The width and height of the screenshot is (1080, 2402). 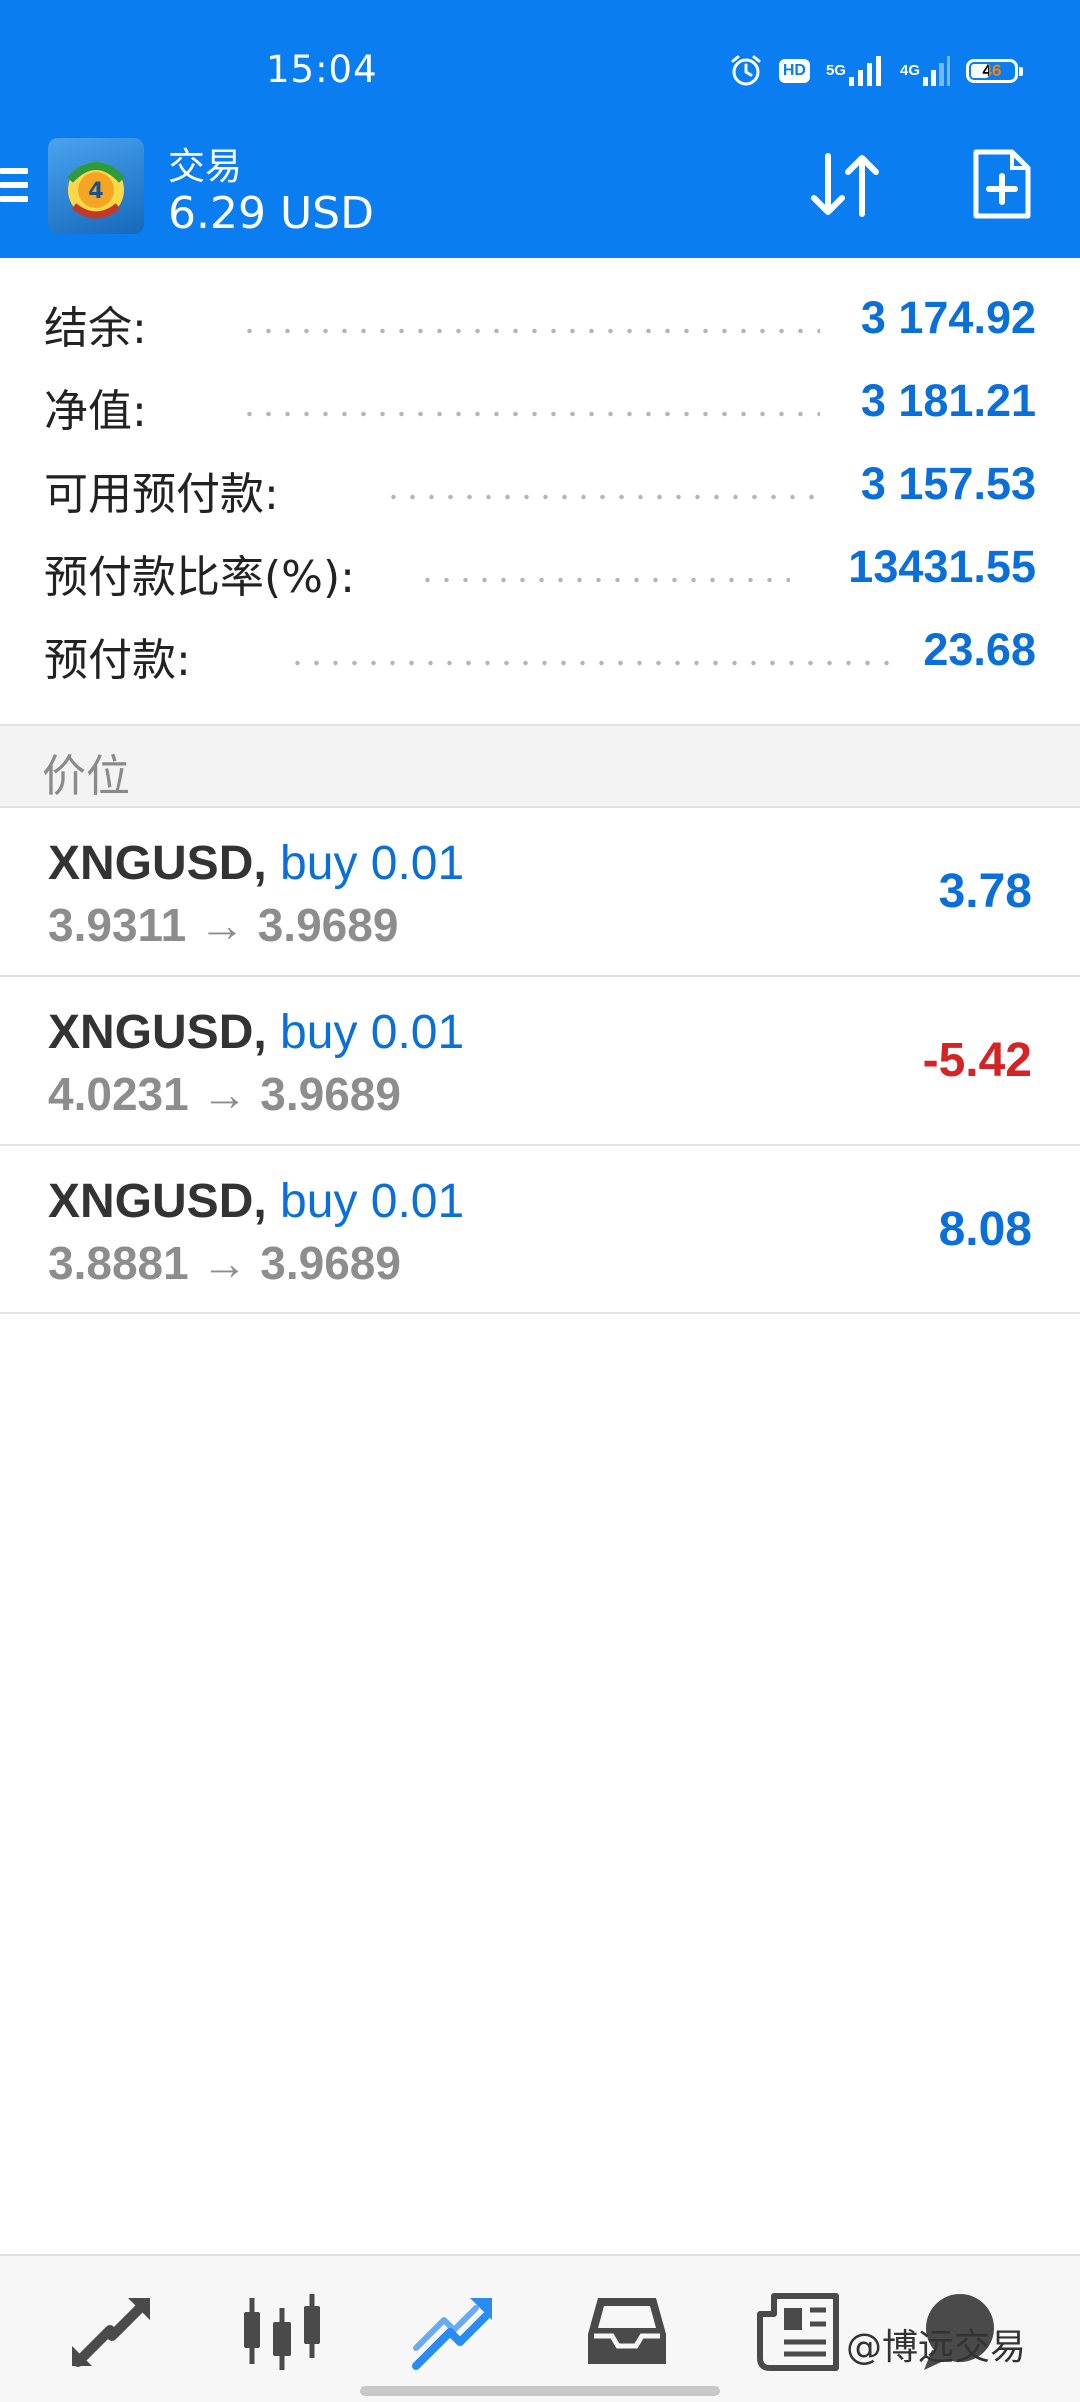 What do you see at coordinates (1002, 184) in the screenshot?
I see `new-order-icon` at bounding box center [1002, 184].